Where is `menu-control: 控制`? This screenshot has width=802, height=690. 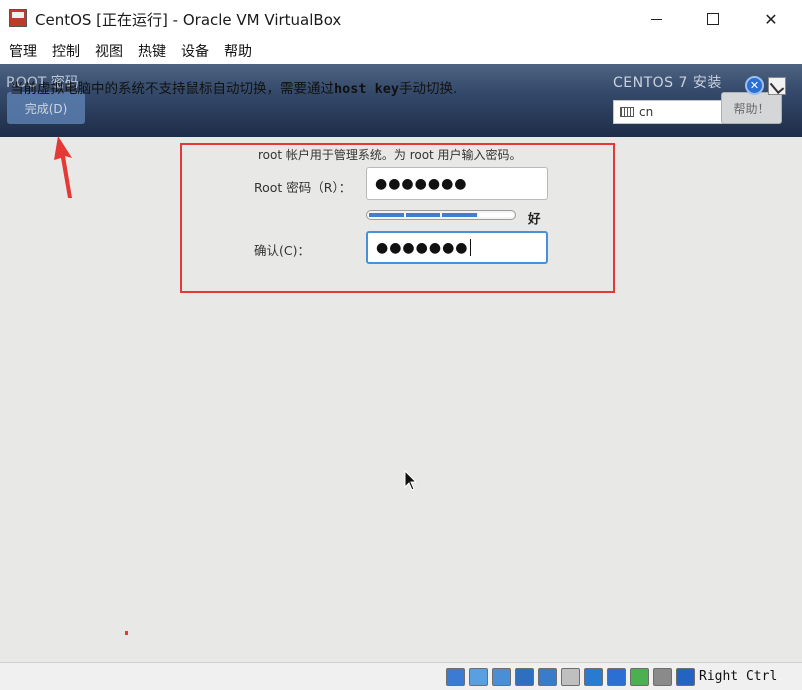 menu-control: 控制 is located at coordinates (66, 51).